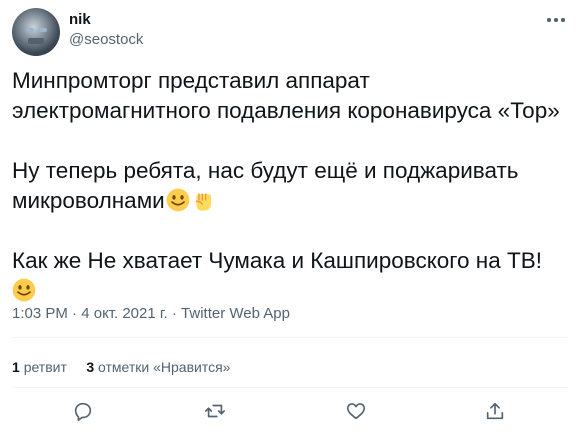 The image size is (580, 434). I want to click on more-icon, so click(556, 20).